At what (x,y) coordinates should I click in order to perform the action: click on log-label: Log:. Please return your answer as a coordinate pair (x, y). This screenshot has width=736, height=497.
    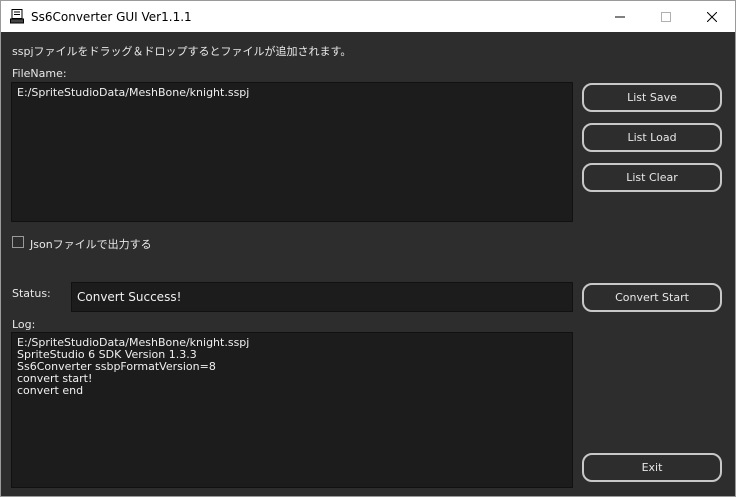
    Looking at the image, I should click on (24, 324).